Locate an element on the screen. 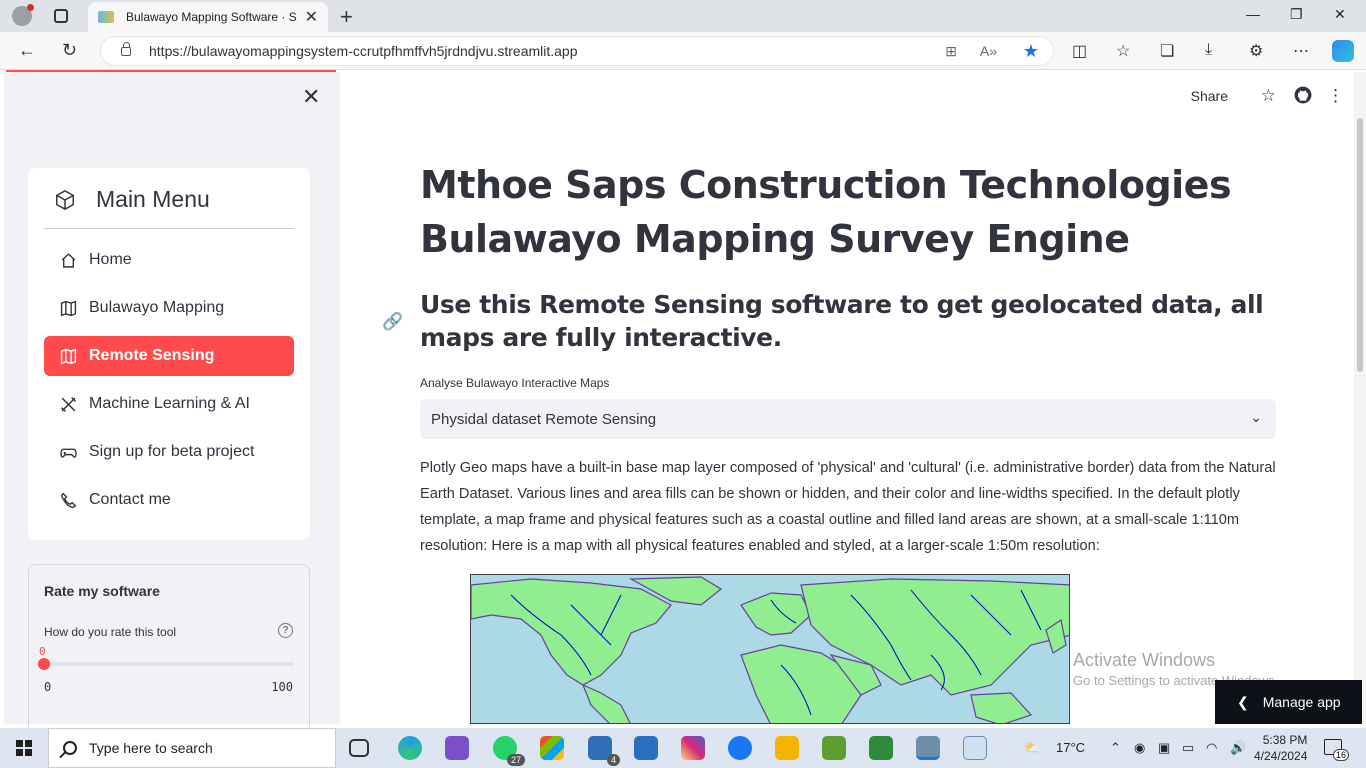 The height and width of the screenshot is (768, 1366). sidebar-item-label: Contact me is located at coordinates (130, 499).